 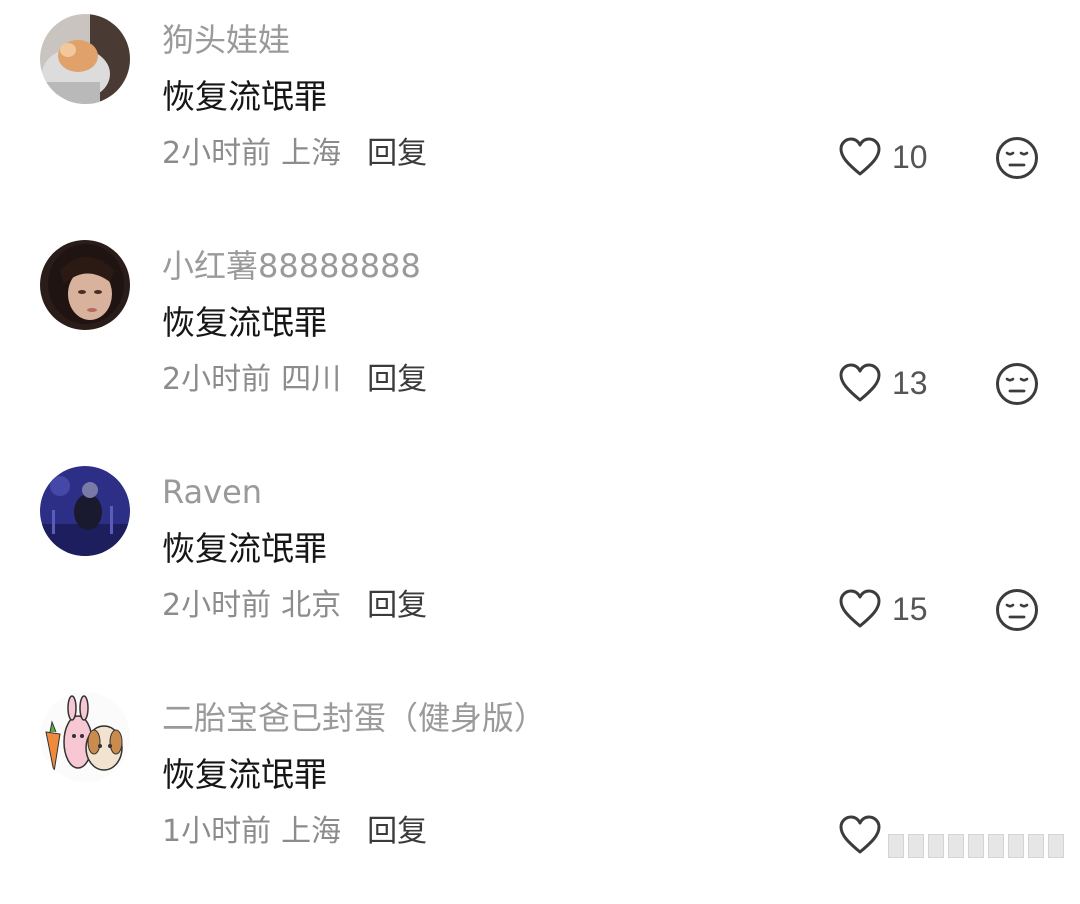 I want to click on like-button: 10, so click(x=883, y=157).